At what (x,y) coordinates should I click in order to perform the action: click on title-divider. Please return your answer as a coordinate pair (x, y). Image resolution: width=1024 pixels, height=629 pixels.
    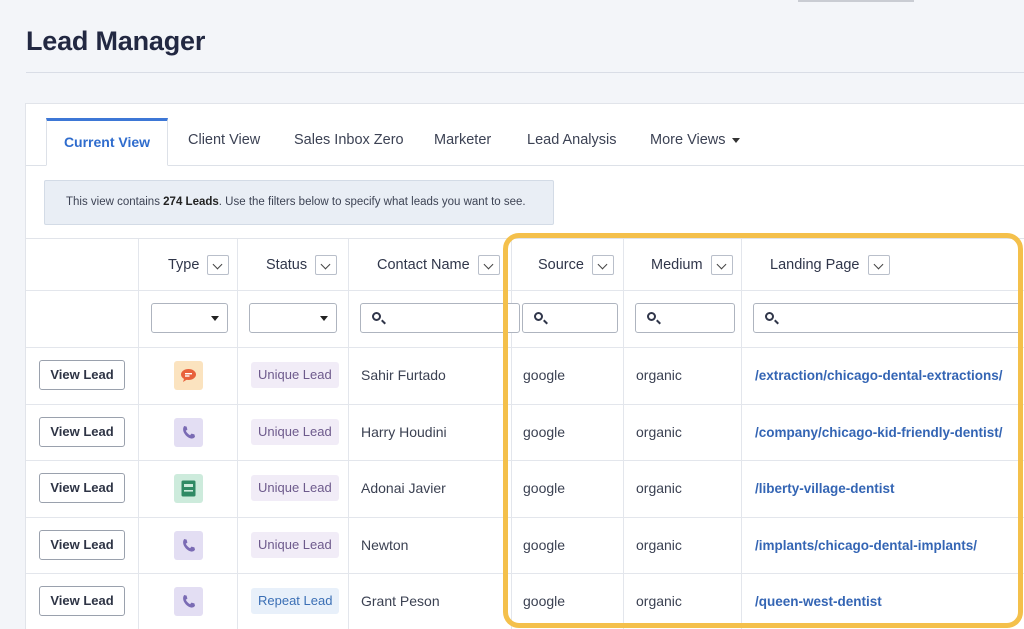
    Looking at the image, I should click on (525, 72).